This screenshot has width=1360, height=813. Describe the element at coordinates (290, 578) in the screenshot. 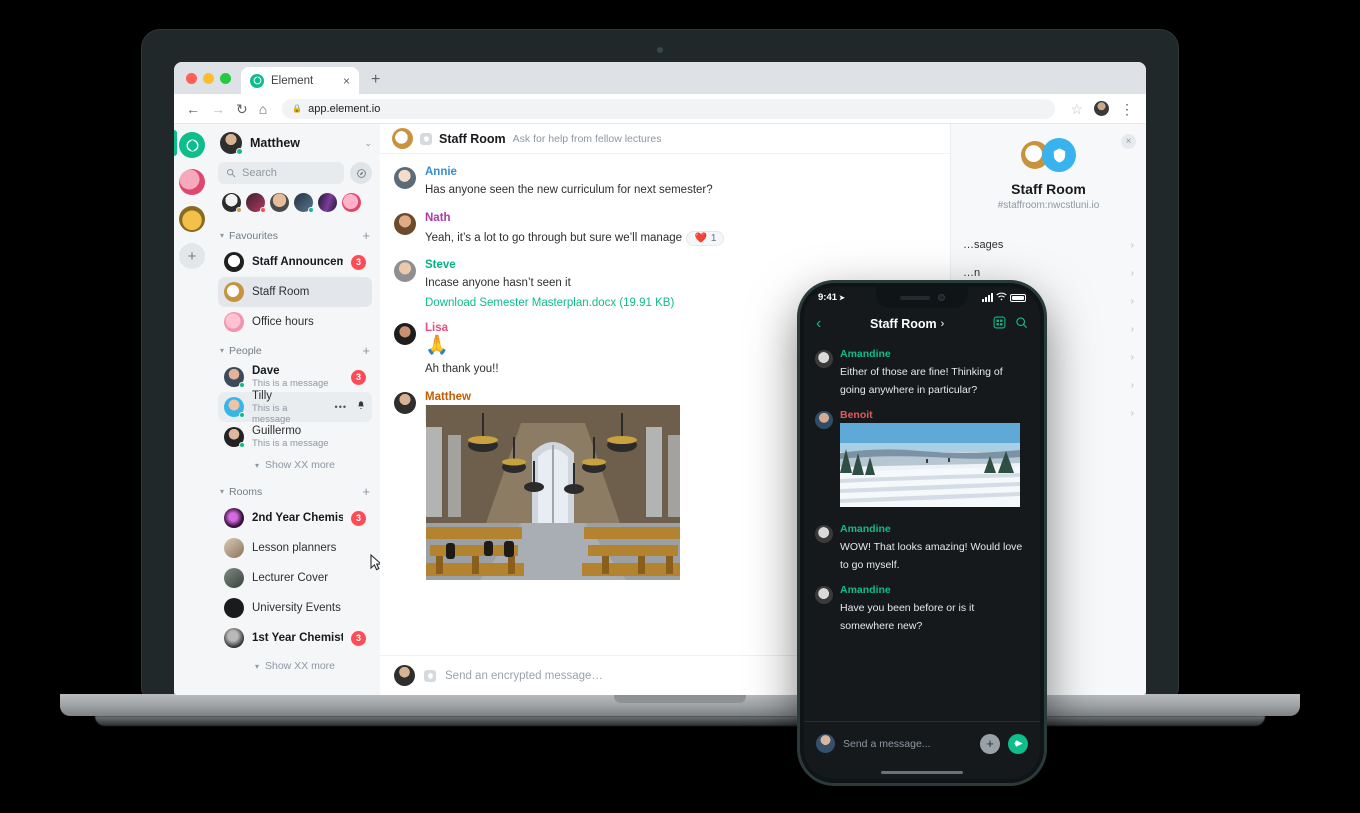

I see `room-name: Lecturer Cover` at that location.